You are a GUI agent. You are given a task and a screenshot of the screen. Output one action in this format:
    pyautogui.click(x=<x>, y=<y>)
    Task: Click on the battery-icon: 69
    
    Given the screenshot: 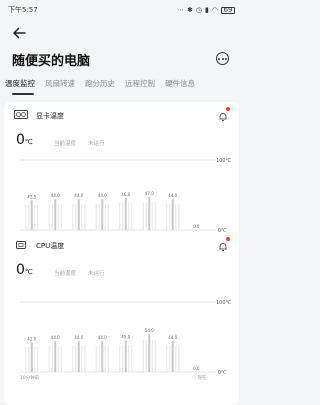 What is the action you would take?
    pyautogui.click(x=228, y=10)
    